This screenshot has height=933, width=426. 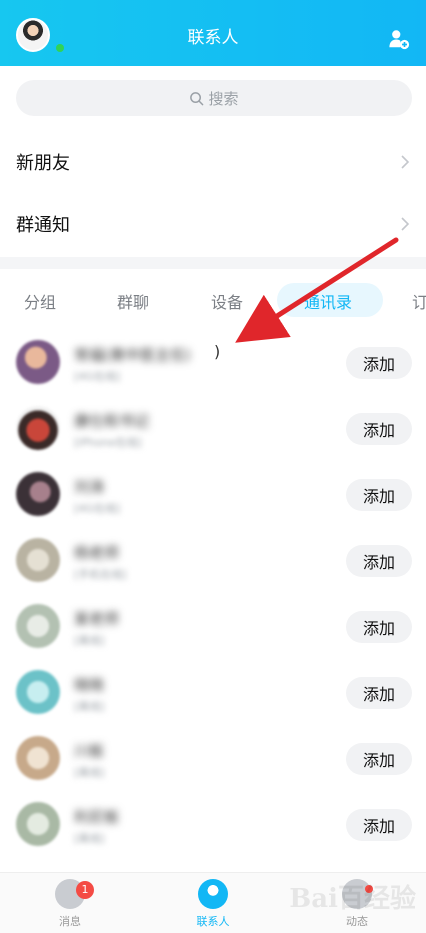 What do you see at coordinates (132, 355) in the screenshot?
I see `contact-name: 常福(黄中医主任)` at bounding box center [132, 355].